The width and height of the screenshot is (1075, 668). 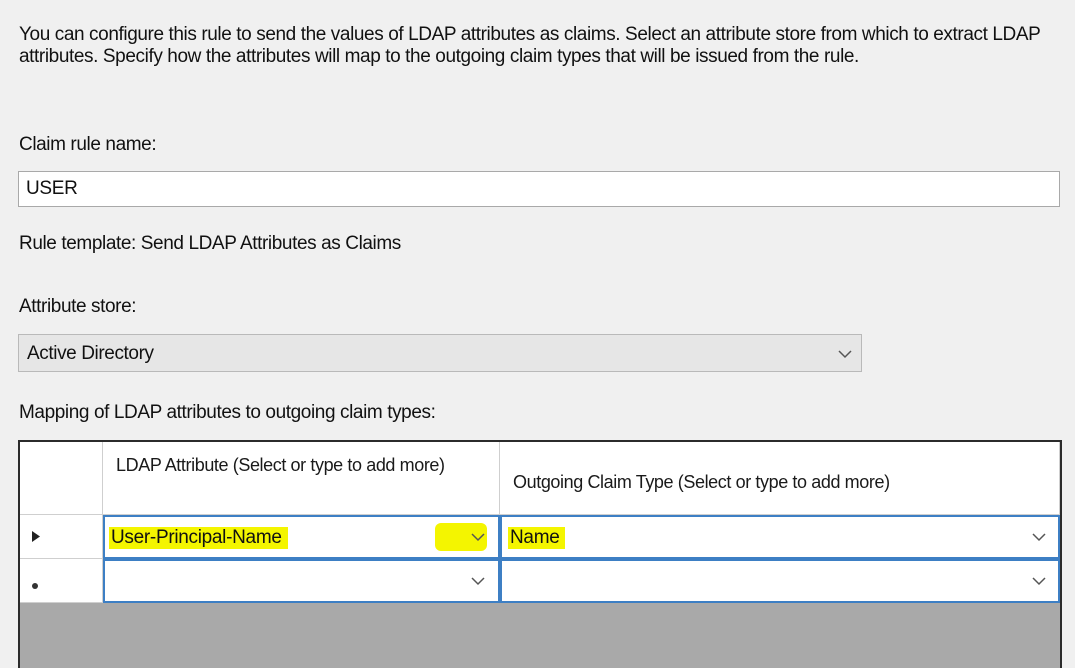 I want to click on ldap-attribute-value: User-Principal-Name, so click(x=198, y=538).